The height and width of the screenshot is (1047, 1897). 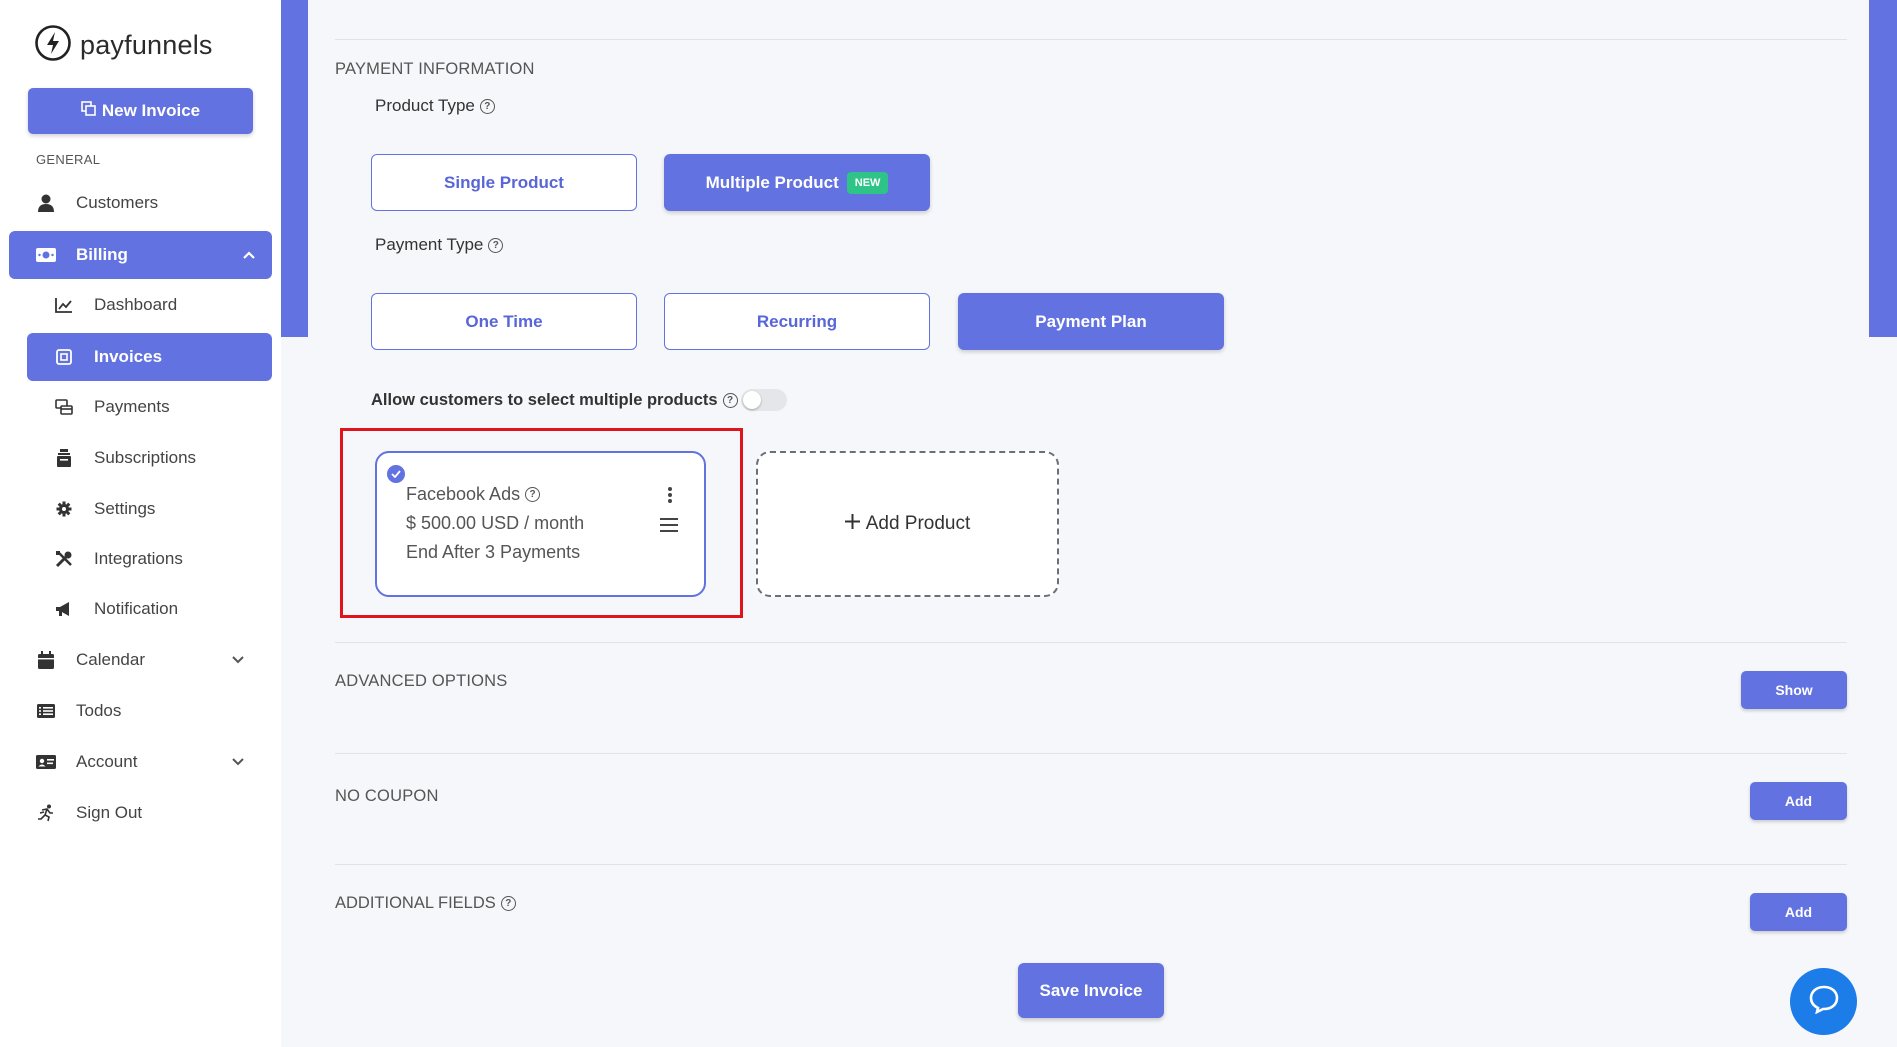 What do you see at coordinates (53, 45) in the screenshot?
I see `bolt-circle-icon` at bounding box center [53, 45].